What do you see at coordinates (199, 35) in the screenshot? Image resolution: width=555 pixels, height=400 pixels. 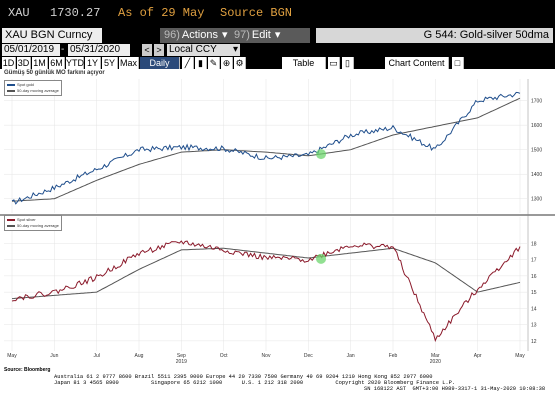 I see `actions-label: Actions` at bounding box center [199, 35].